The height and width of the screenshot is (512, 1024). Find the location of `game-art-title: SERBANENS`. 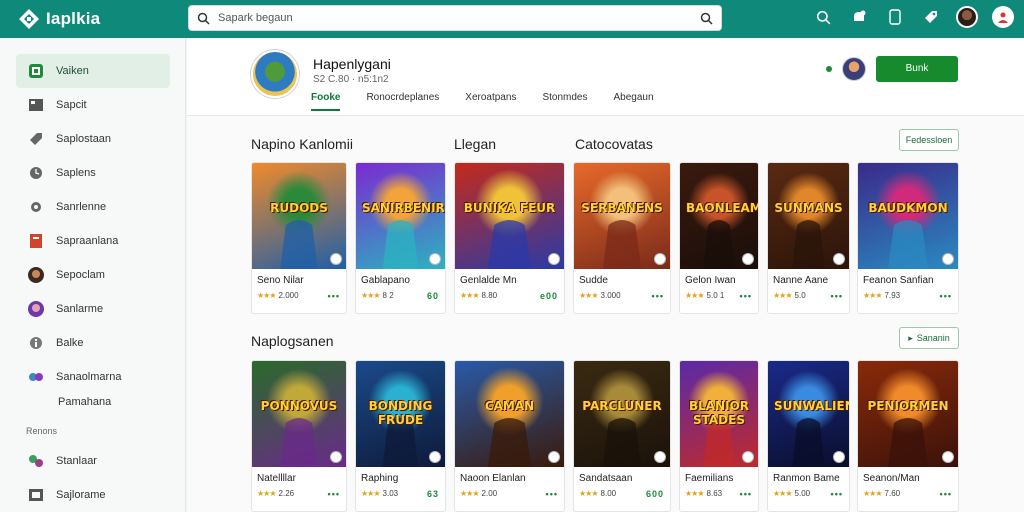

game-art-title: SERBANENS is located at coordinates (622, 208).